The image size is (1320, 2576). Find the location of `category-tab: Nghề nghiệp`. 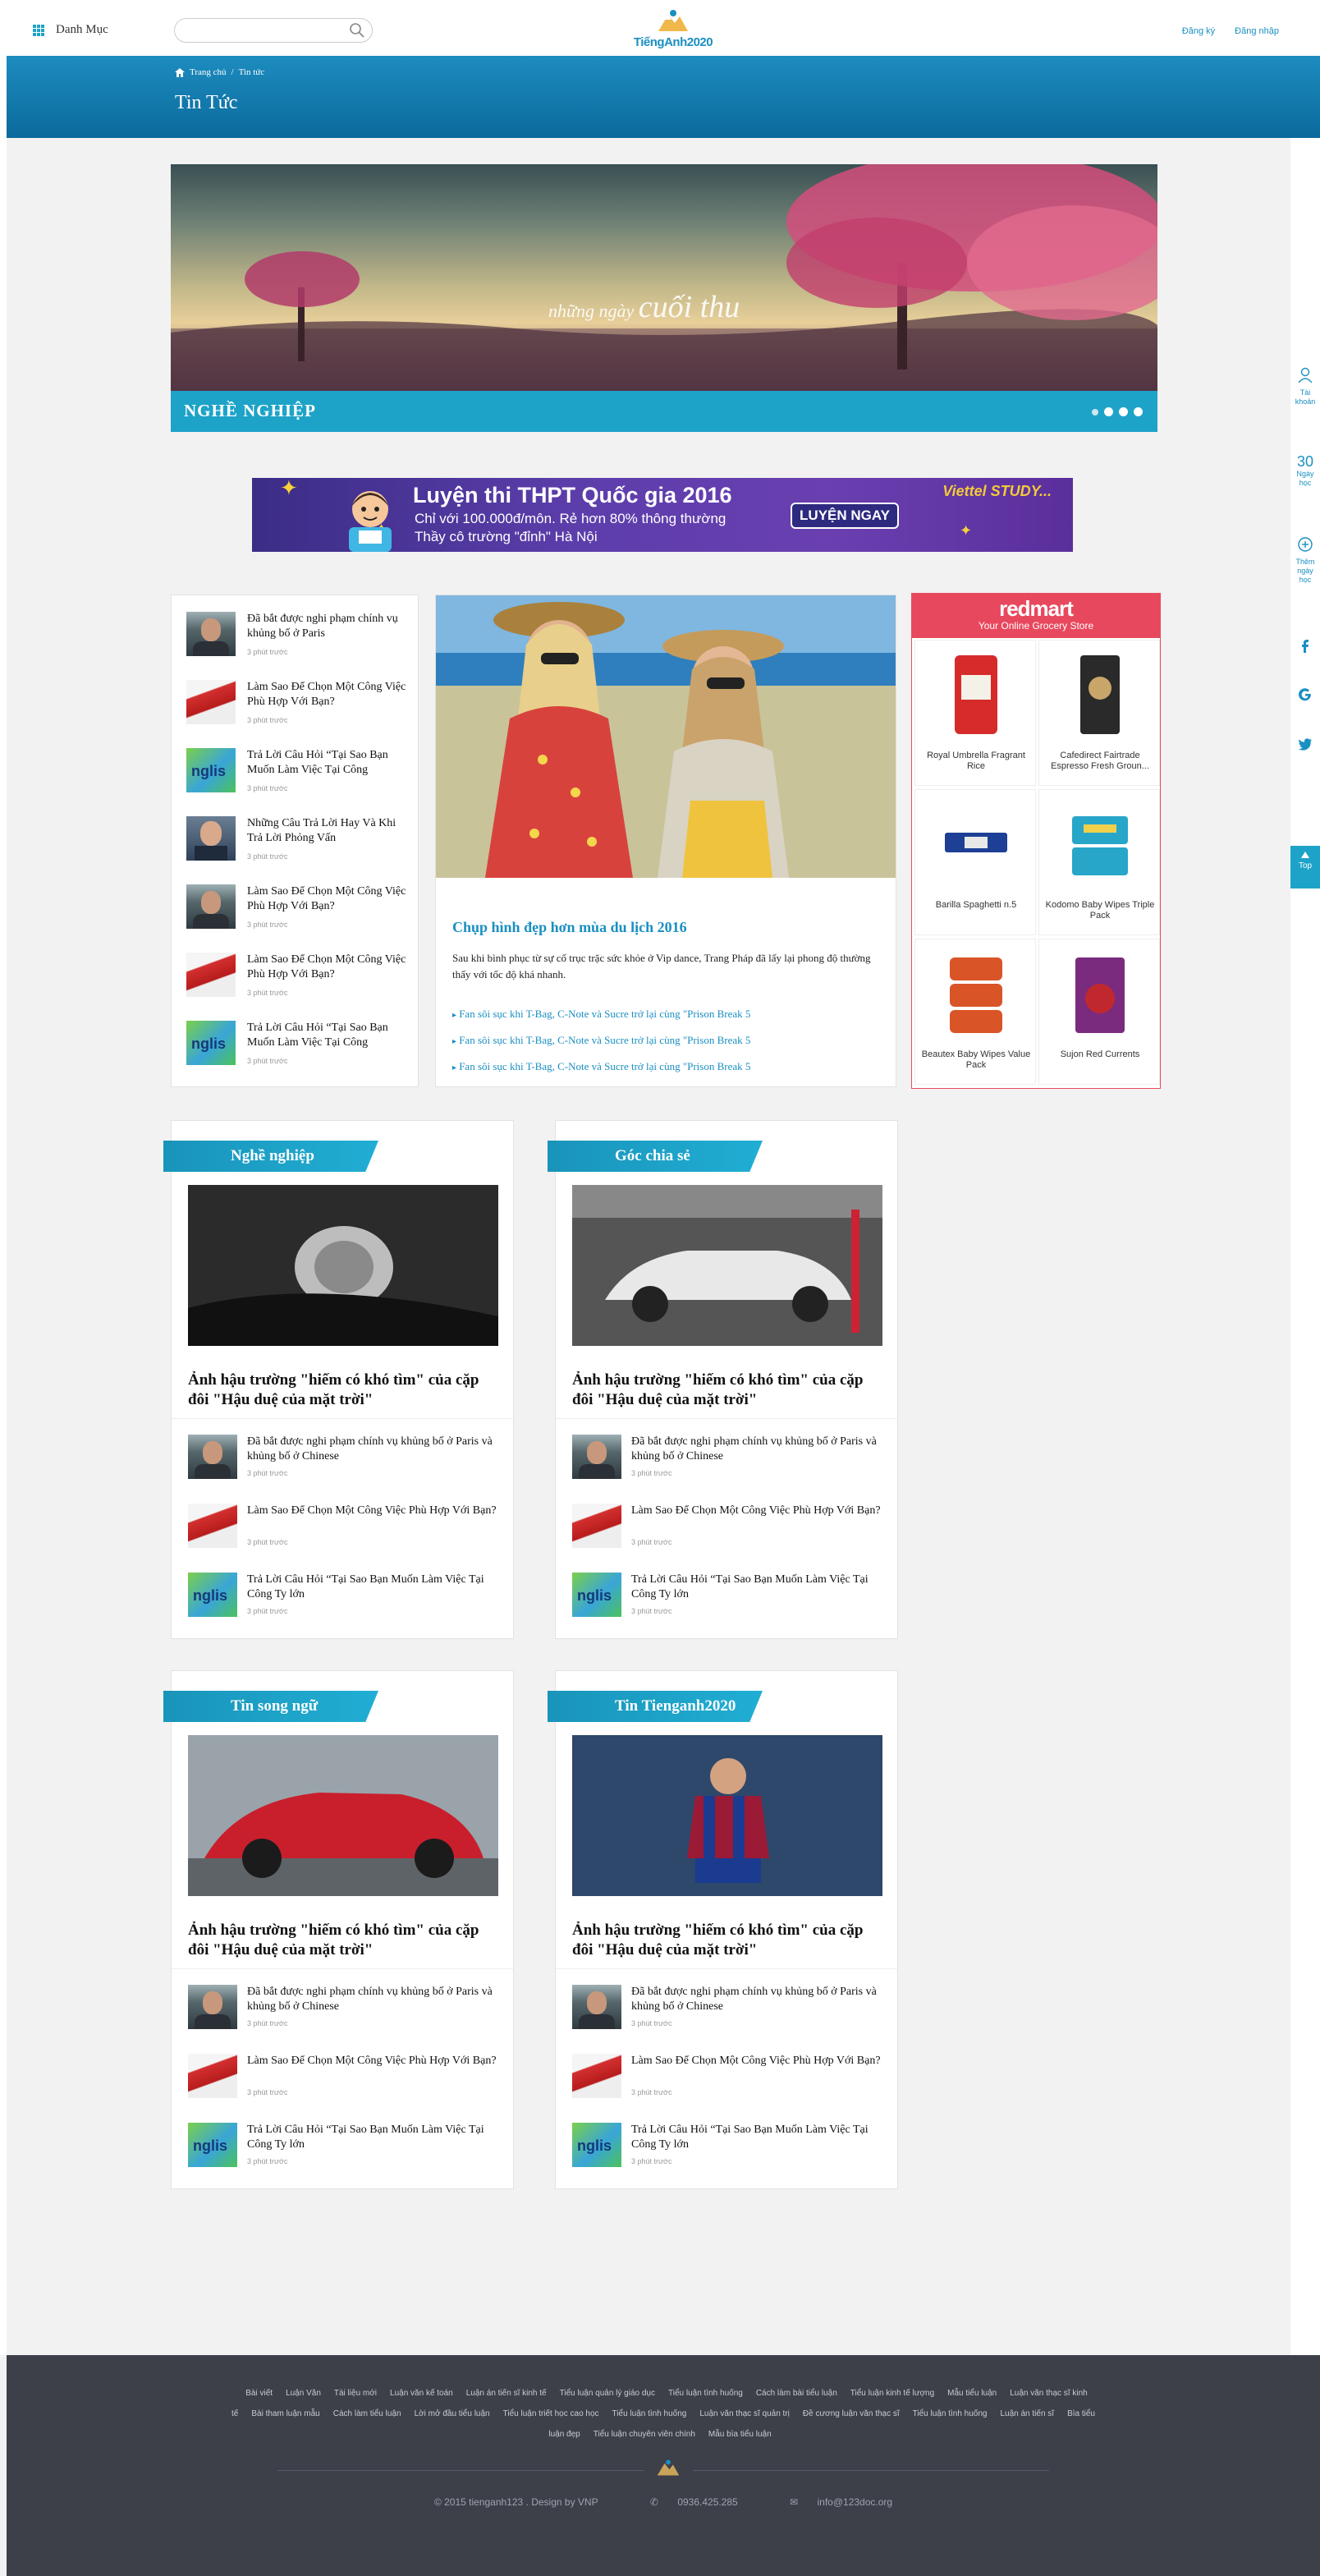

category-tab: Nghề nghiệp is located at coordinates (271, 1156).